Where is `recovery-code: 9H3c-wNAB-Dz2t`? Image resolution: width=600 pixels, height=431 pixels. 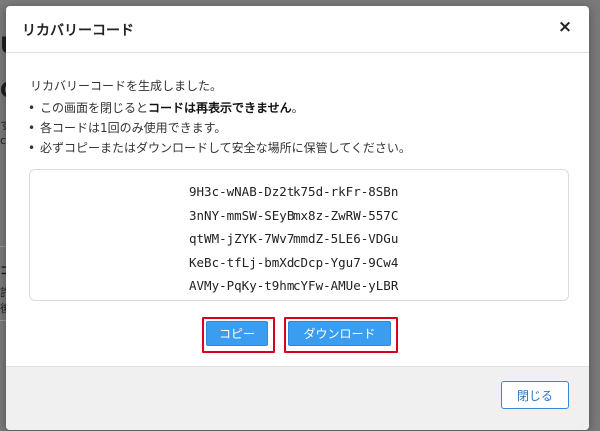
recovery-code: 9H3c-wNAB-Dz2t is located at coordinates (242, 191).